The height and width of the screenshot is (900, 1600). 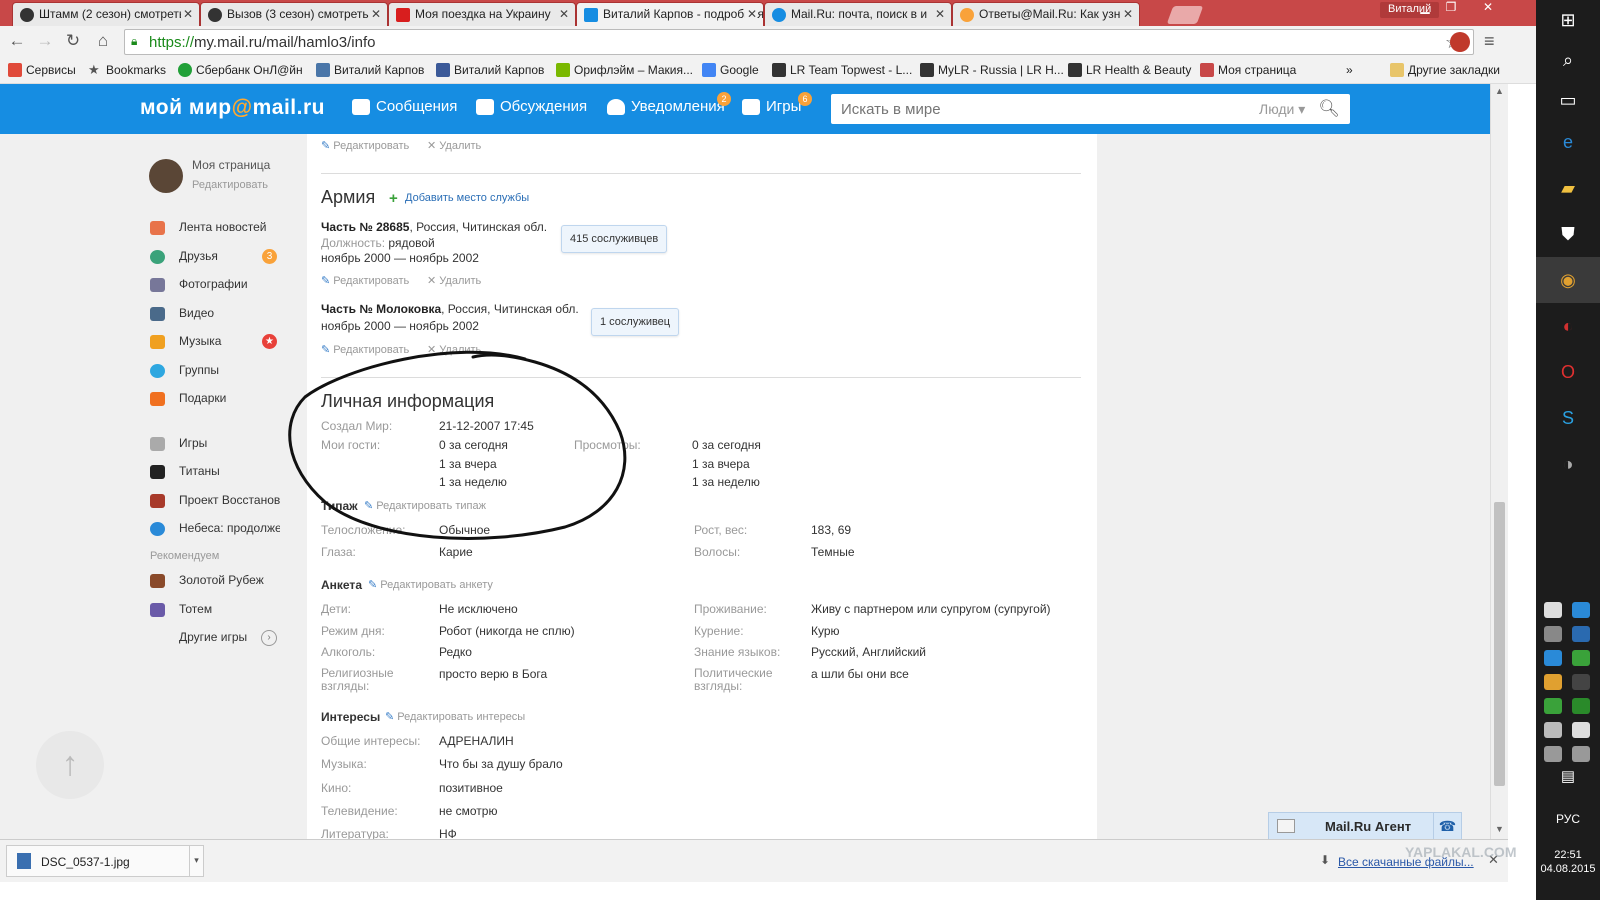 I want to click on browser-menu-icon: ≡, so click(x=1489, y=41).